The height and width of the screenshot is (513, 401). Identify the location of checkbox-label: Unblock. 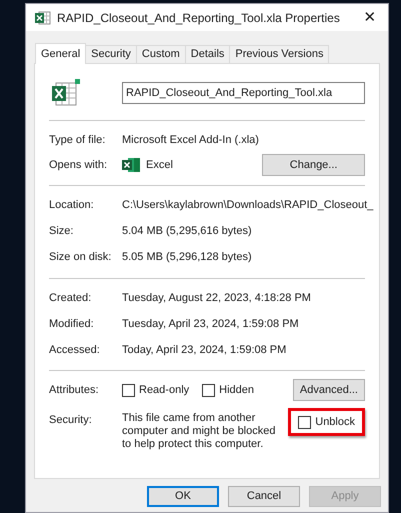
(335, 422).